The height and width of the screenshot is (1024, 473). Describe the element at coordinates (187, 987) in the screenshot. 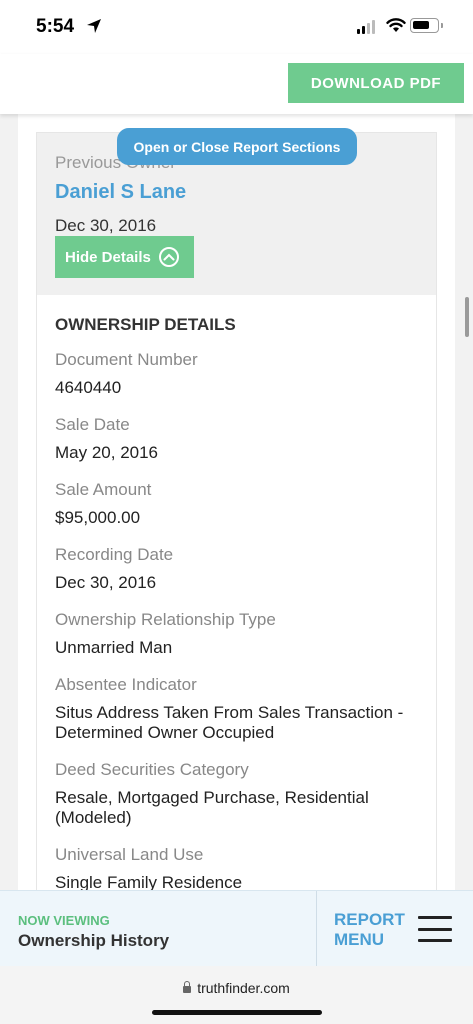

I see `lock-icon` at that location.